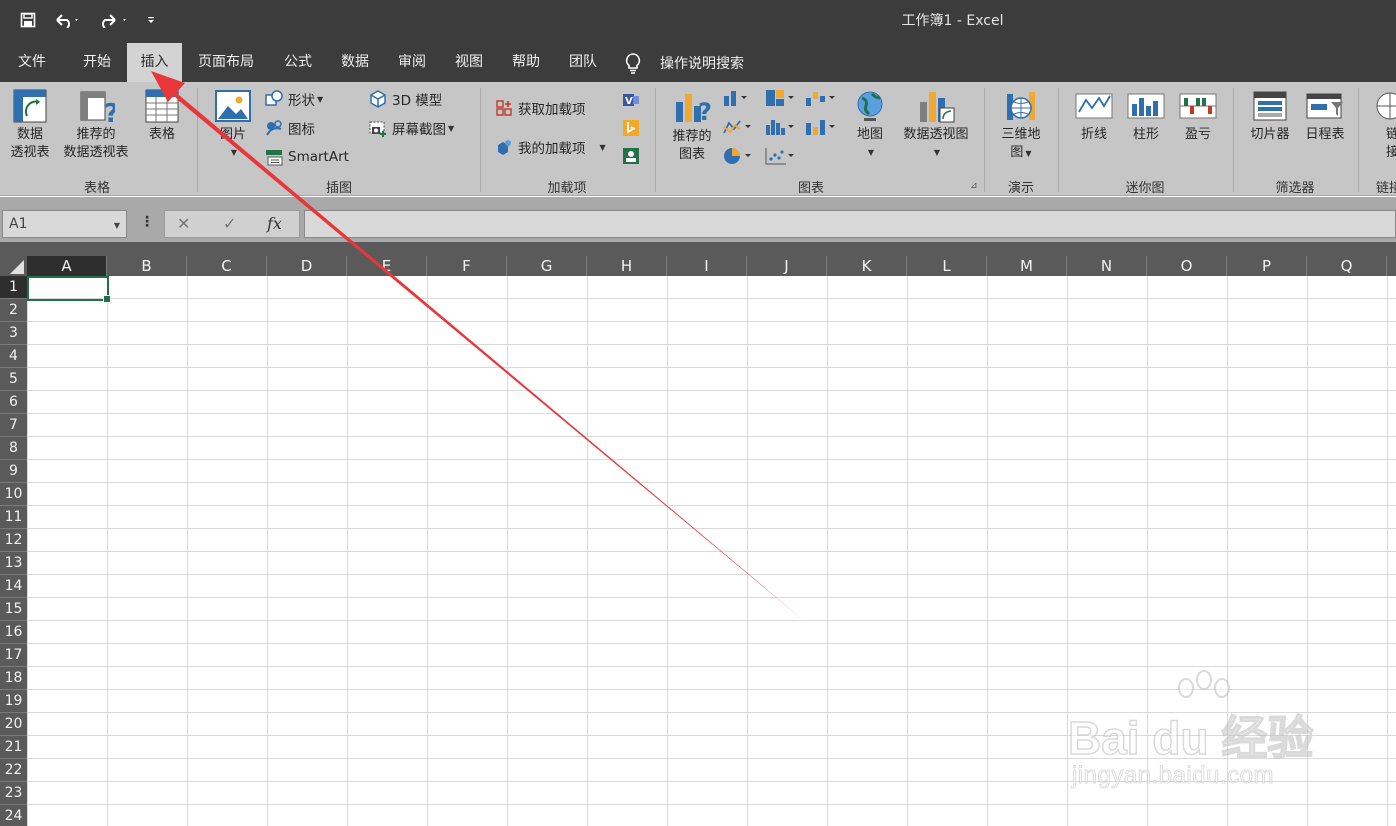 This screenshot has width=1396, height=826. I want to click on slicer-button: 切片器, so click(1270, 116).